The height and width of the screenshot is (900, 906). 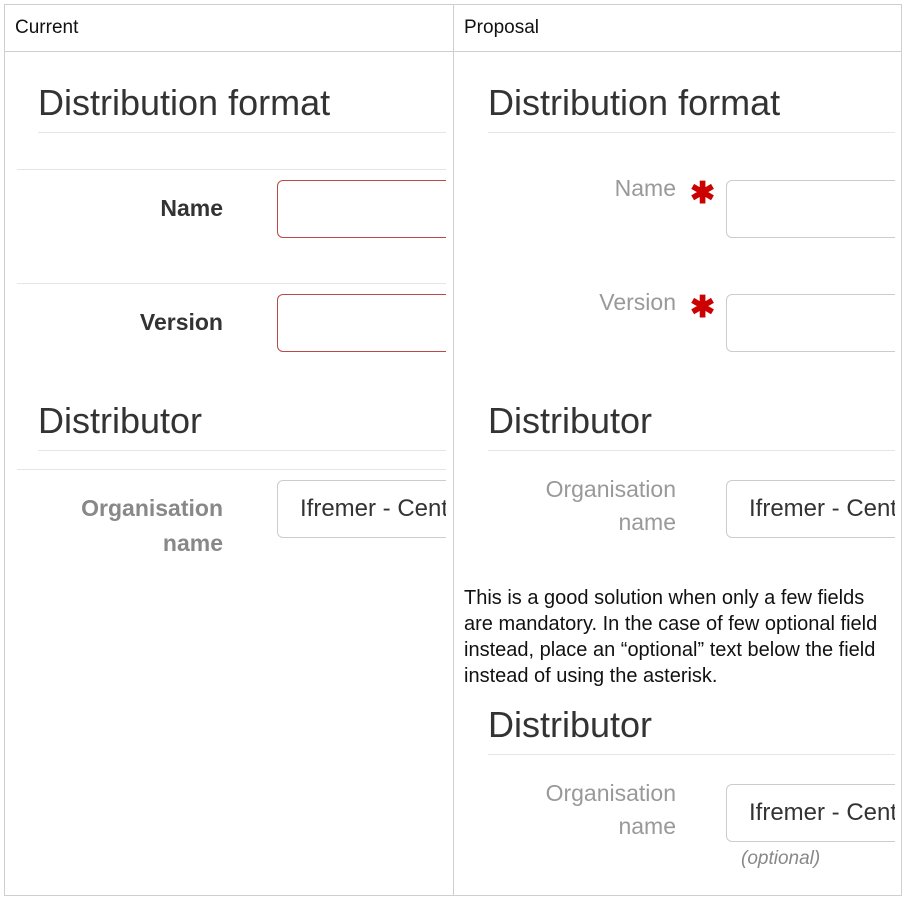 What do you see at coordinates (781, 858) in the screenshot?
I see `optional-hint: (optional)` at bounding box center [781, 858].